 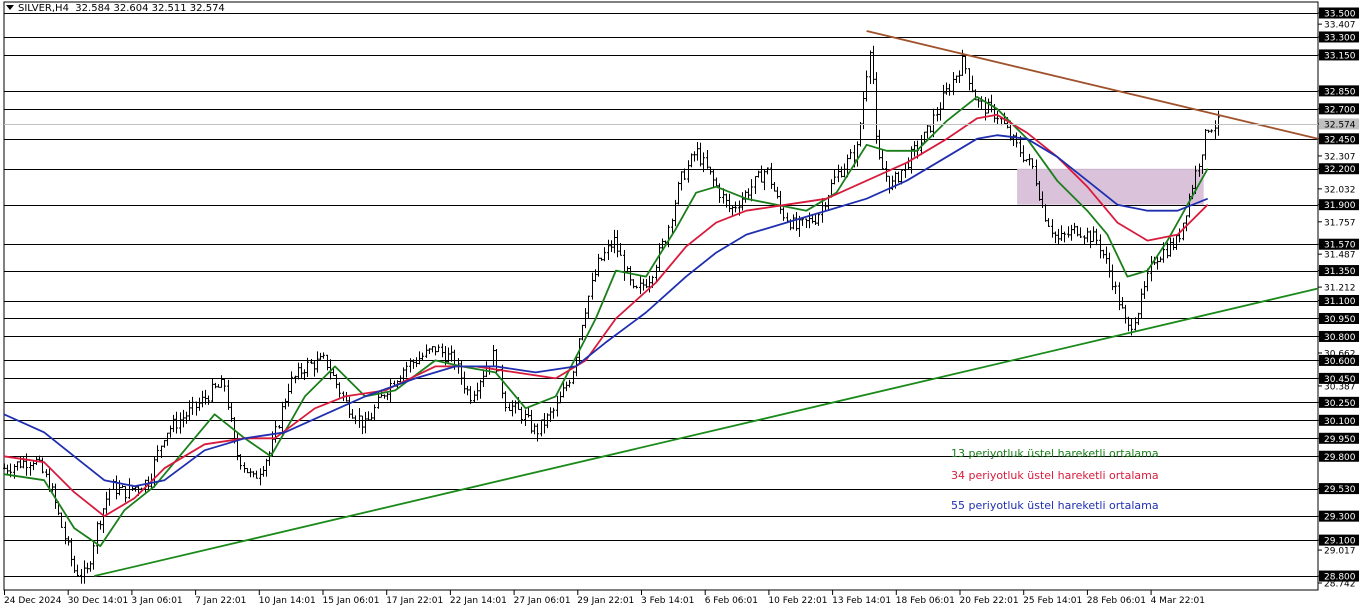 What do you see at coordinates (1340, 362) in the screenshot?
I see `price-axis-label: 30.600` at bounding box center [1340, 362].